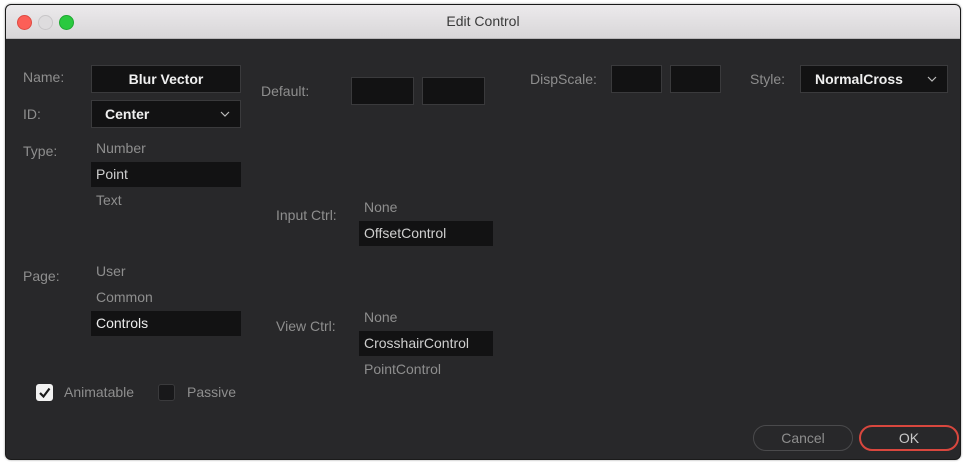  I want to click on view-ctrl-option-crosshaircontrol: CrosshairControl, so click(426, 343).